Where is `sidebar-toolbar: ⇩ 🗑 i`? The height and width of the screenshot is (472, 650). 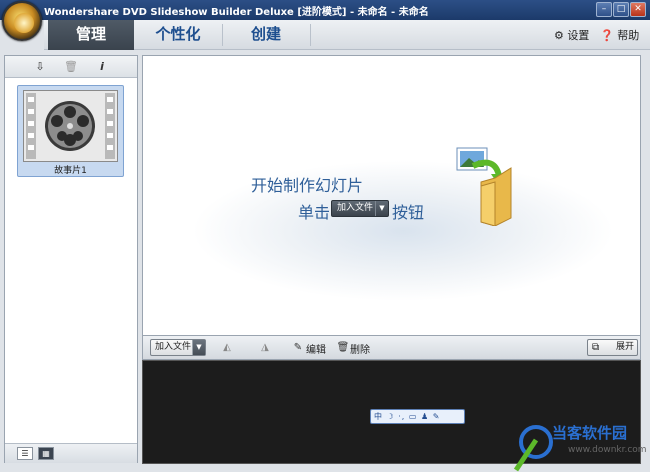
sidebar-toolbar: ⇩ 🗑 i is located at coordinates (71, 67).